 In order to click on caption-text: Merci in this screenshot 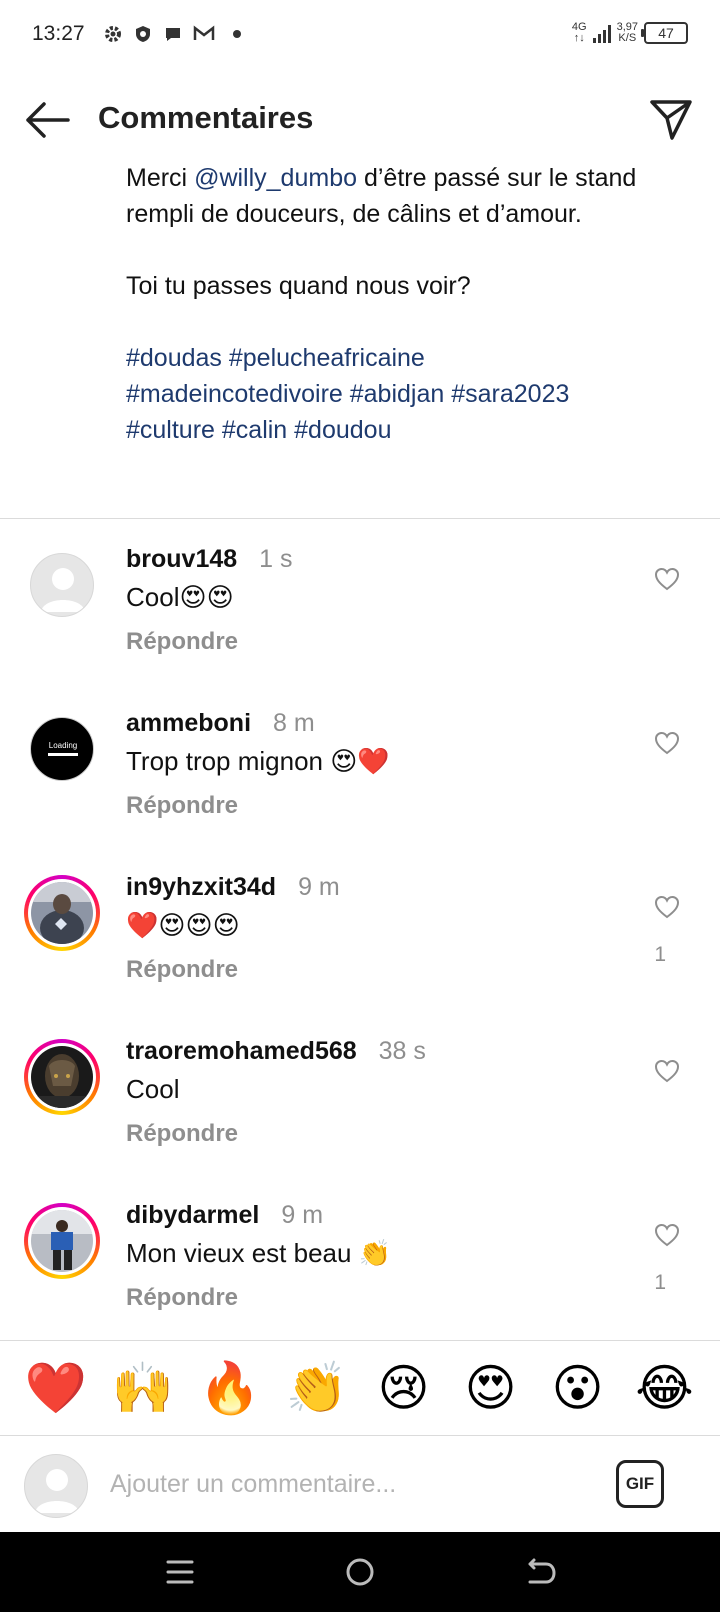, I will do `click(160, 178)`.